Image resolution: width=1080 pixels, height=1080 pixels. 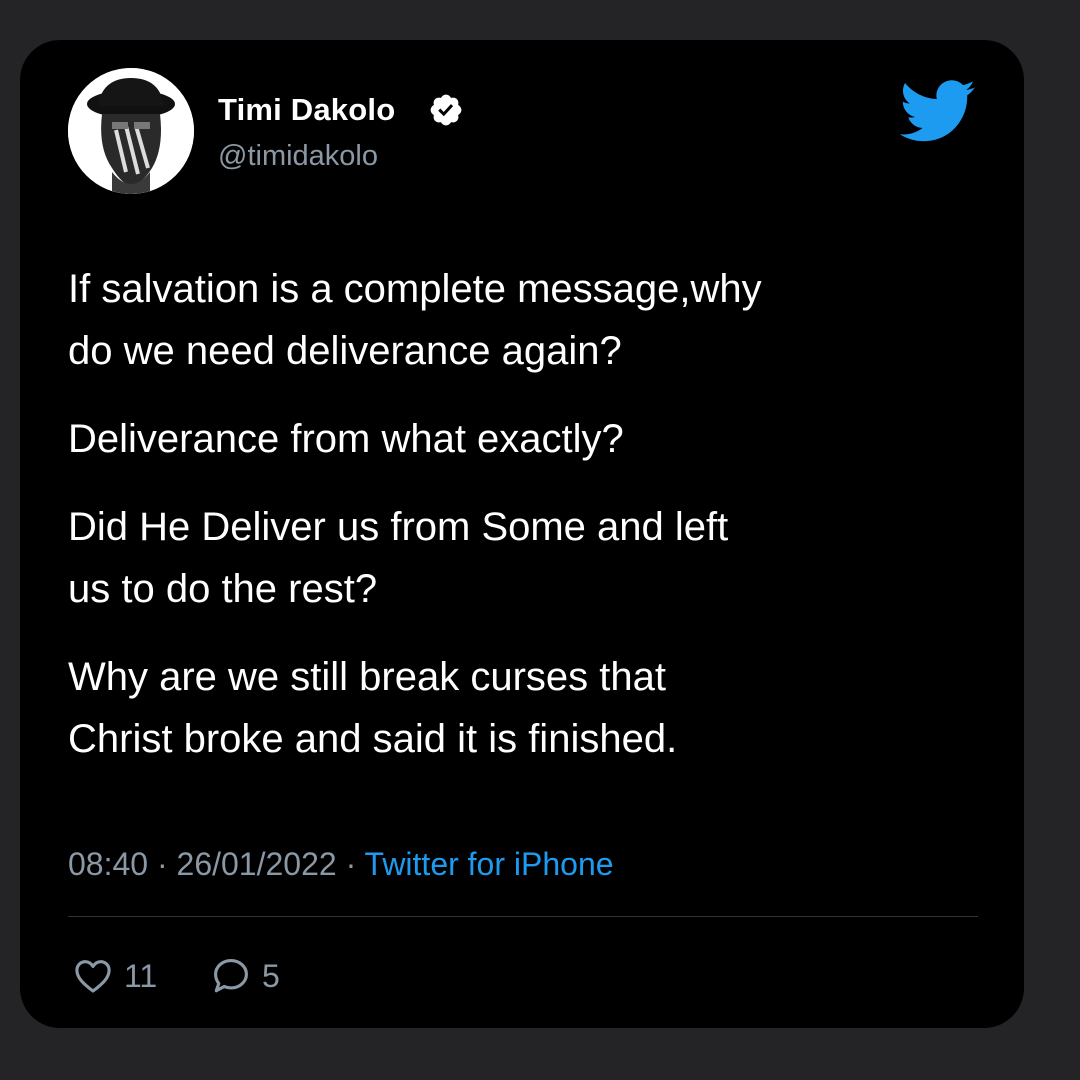 I want to click on heart-icon, so click(x=93, y=976).